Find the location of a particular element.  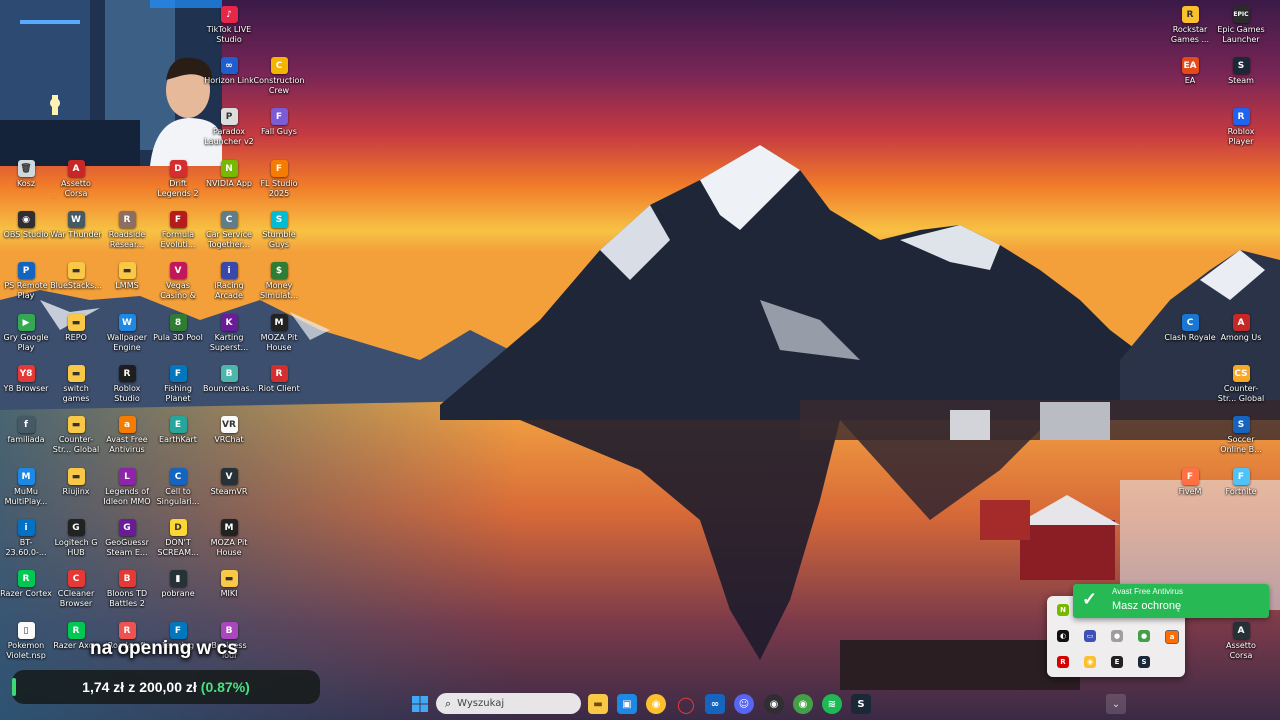

desktop-icon-ea: EA EA is located at coordinates (1190, 78).